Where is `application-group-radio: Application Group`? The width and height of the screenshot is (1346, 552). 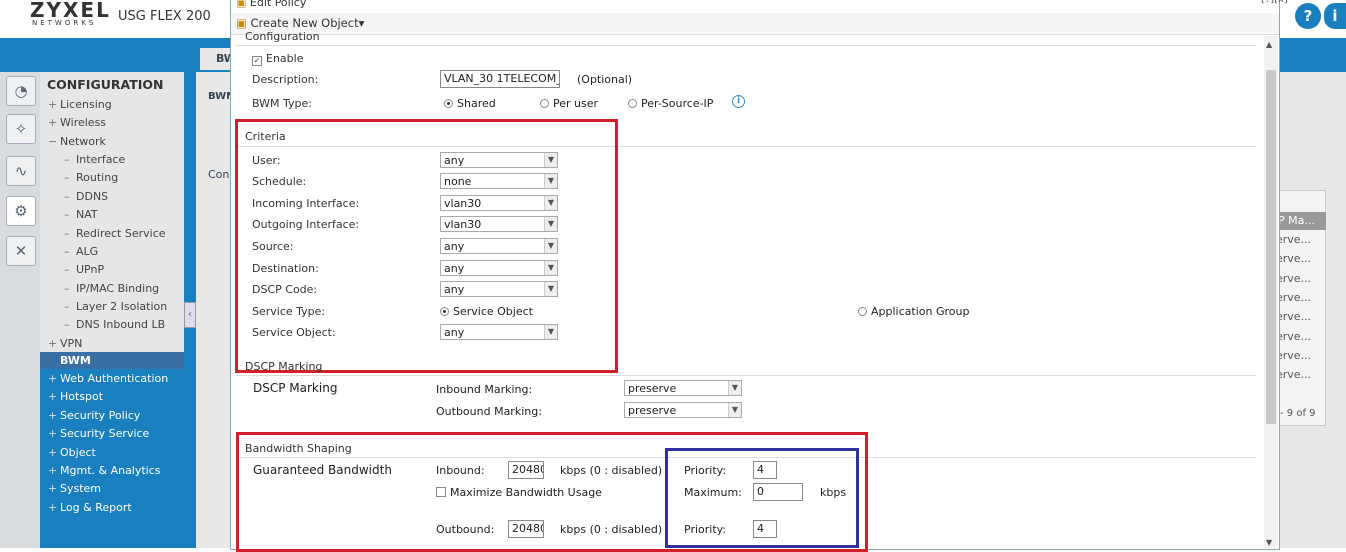
application-group-radio: Application Group is located at coordinates (913, 311).